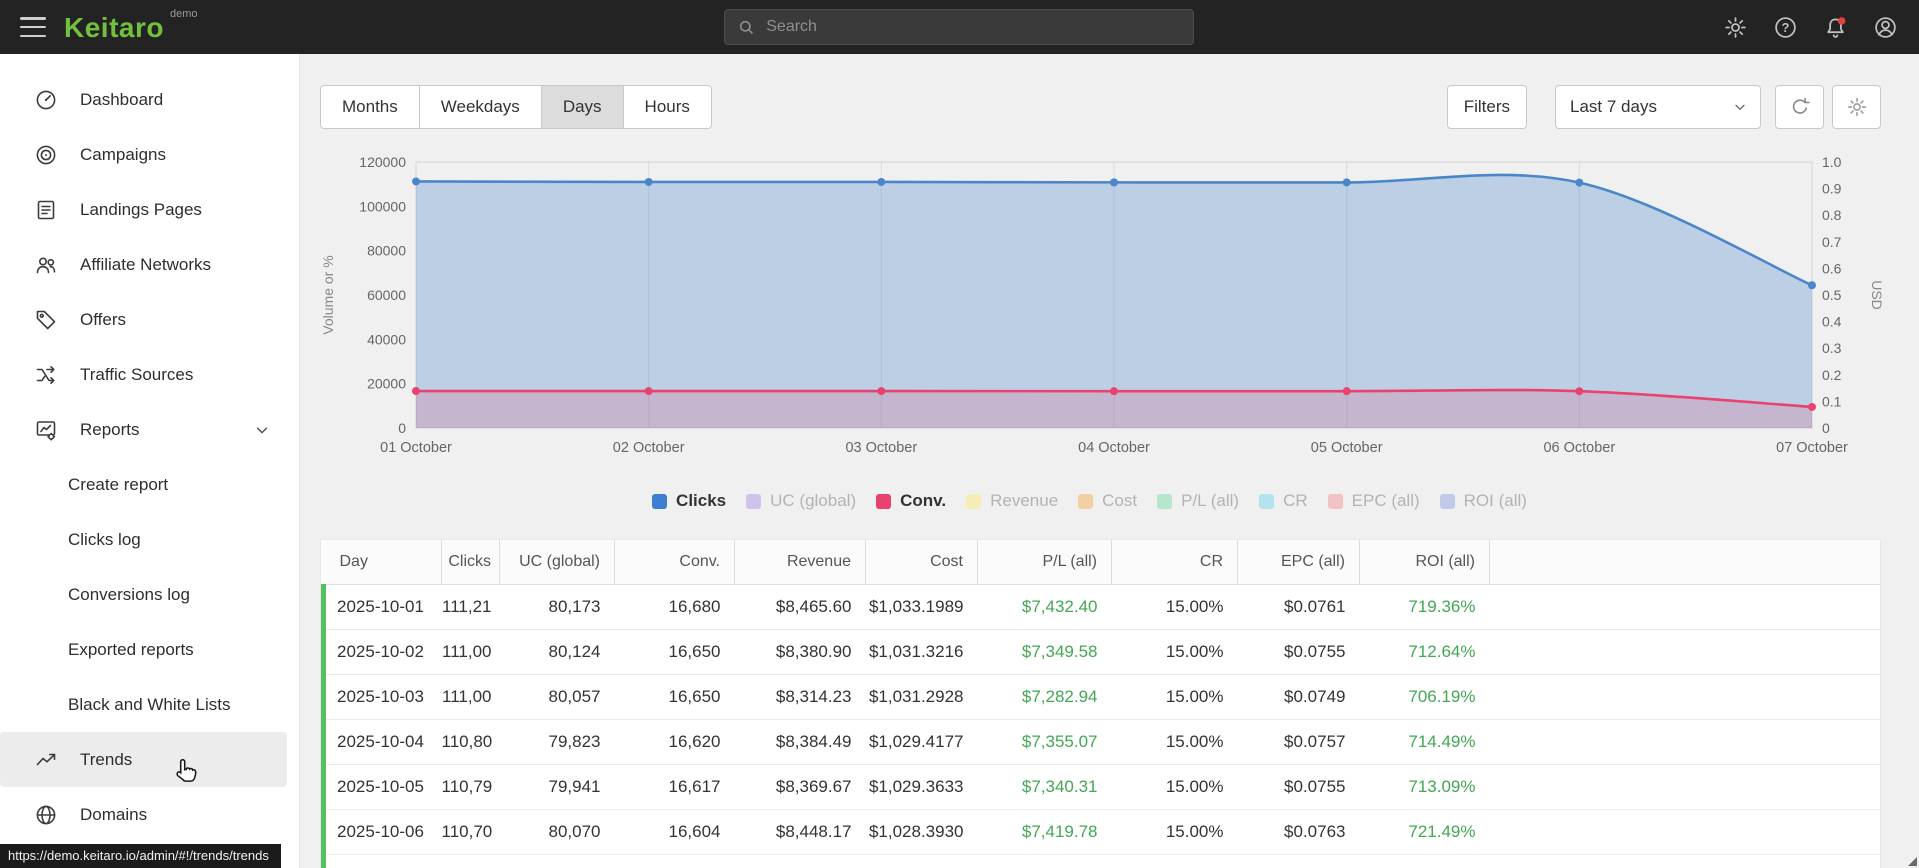  What do you see at coordinates (386, 251) in the screenshot?
I see `svg-text: 80000` at bounding box center [386, 251].